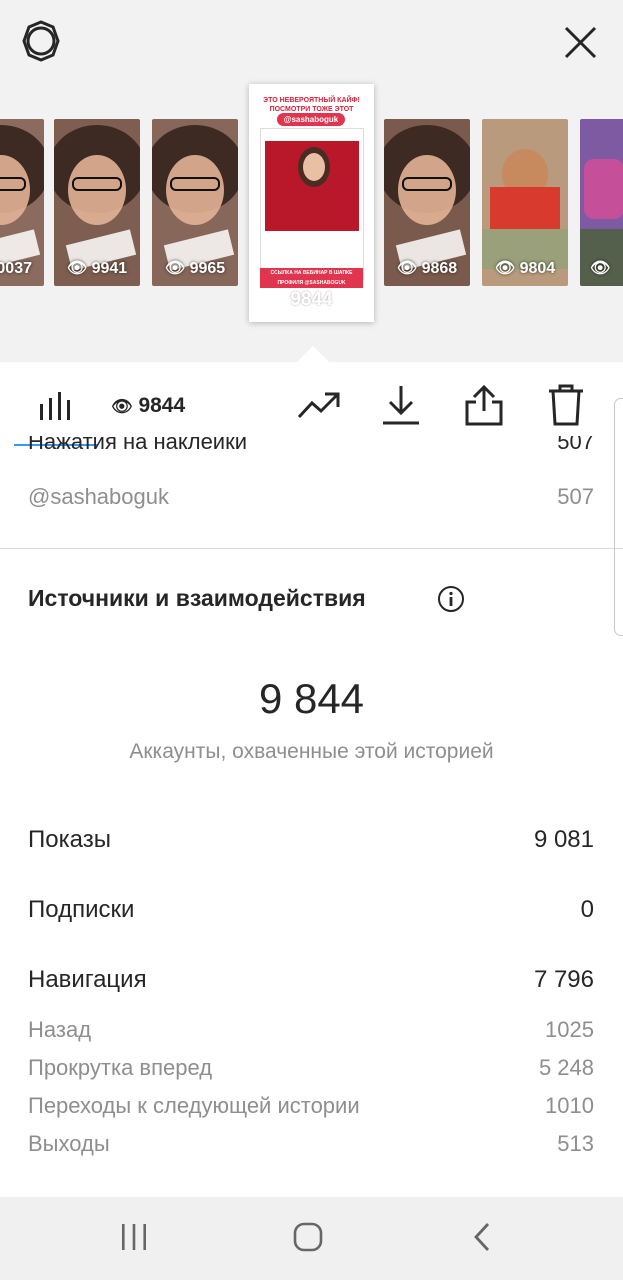 The width and height of the screenshot is (623, 1280). Describe the element at coordinates (587, 909) in the screenshot. I see `follows-value: 0` at that location.